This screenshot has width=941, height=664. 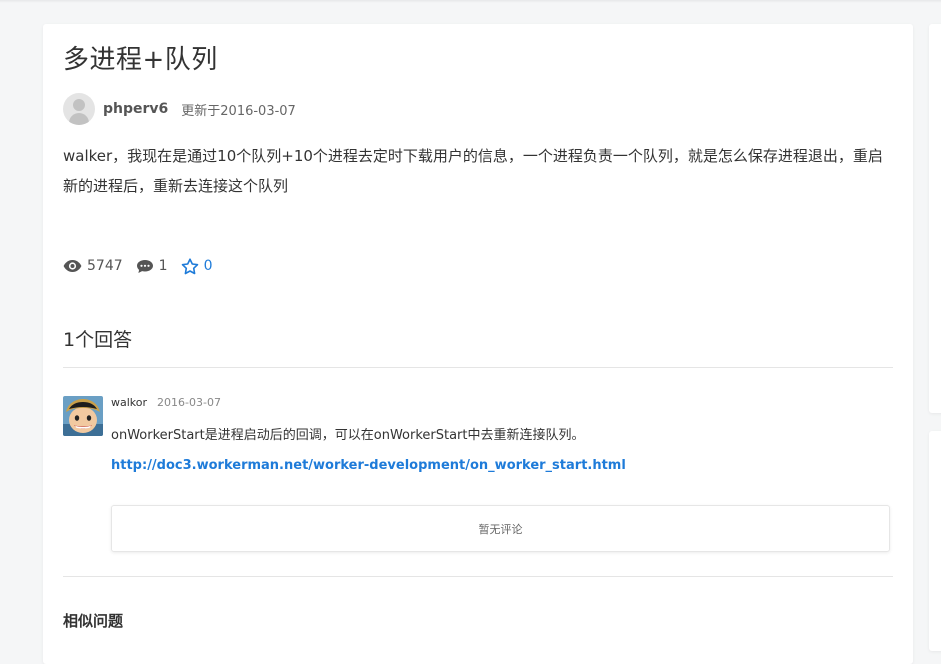 What do you see at coordinates (208, 266) in the screenshot?
I see `favorites-count: 0` at bounding box center [208, 266].